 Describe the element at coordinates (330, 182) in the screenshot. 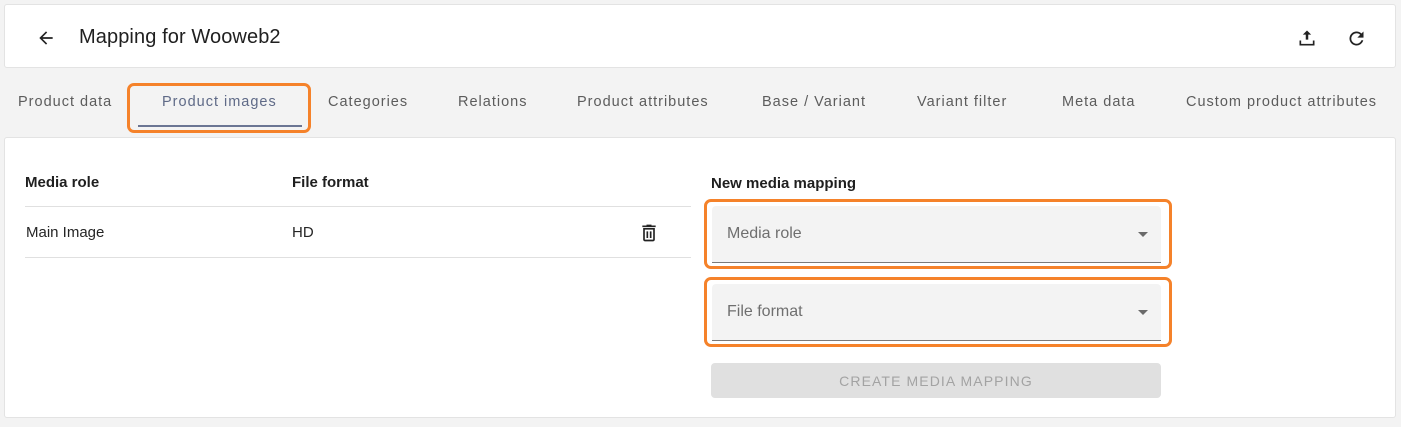

I see `column-header-file-format: File format` at that location.